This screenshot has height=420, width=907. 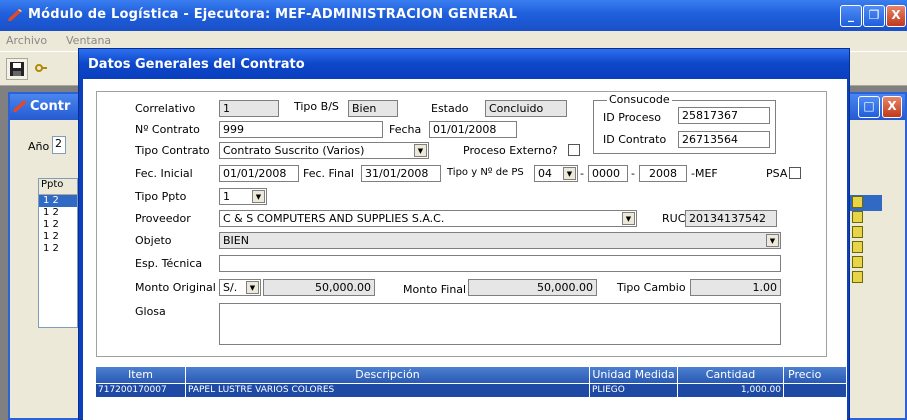 What do you see at coordinates (141, 375) in the screenshot?
I see `column-header-item: Item` at bounding box center [141, 375].